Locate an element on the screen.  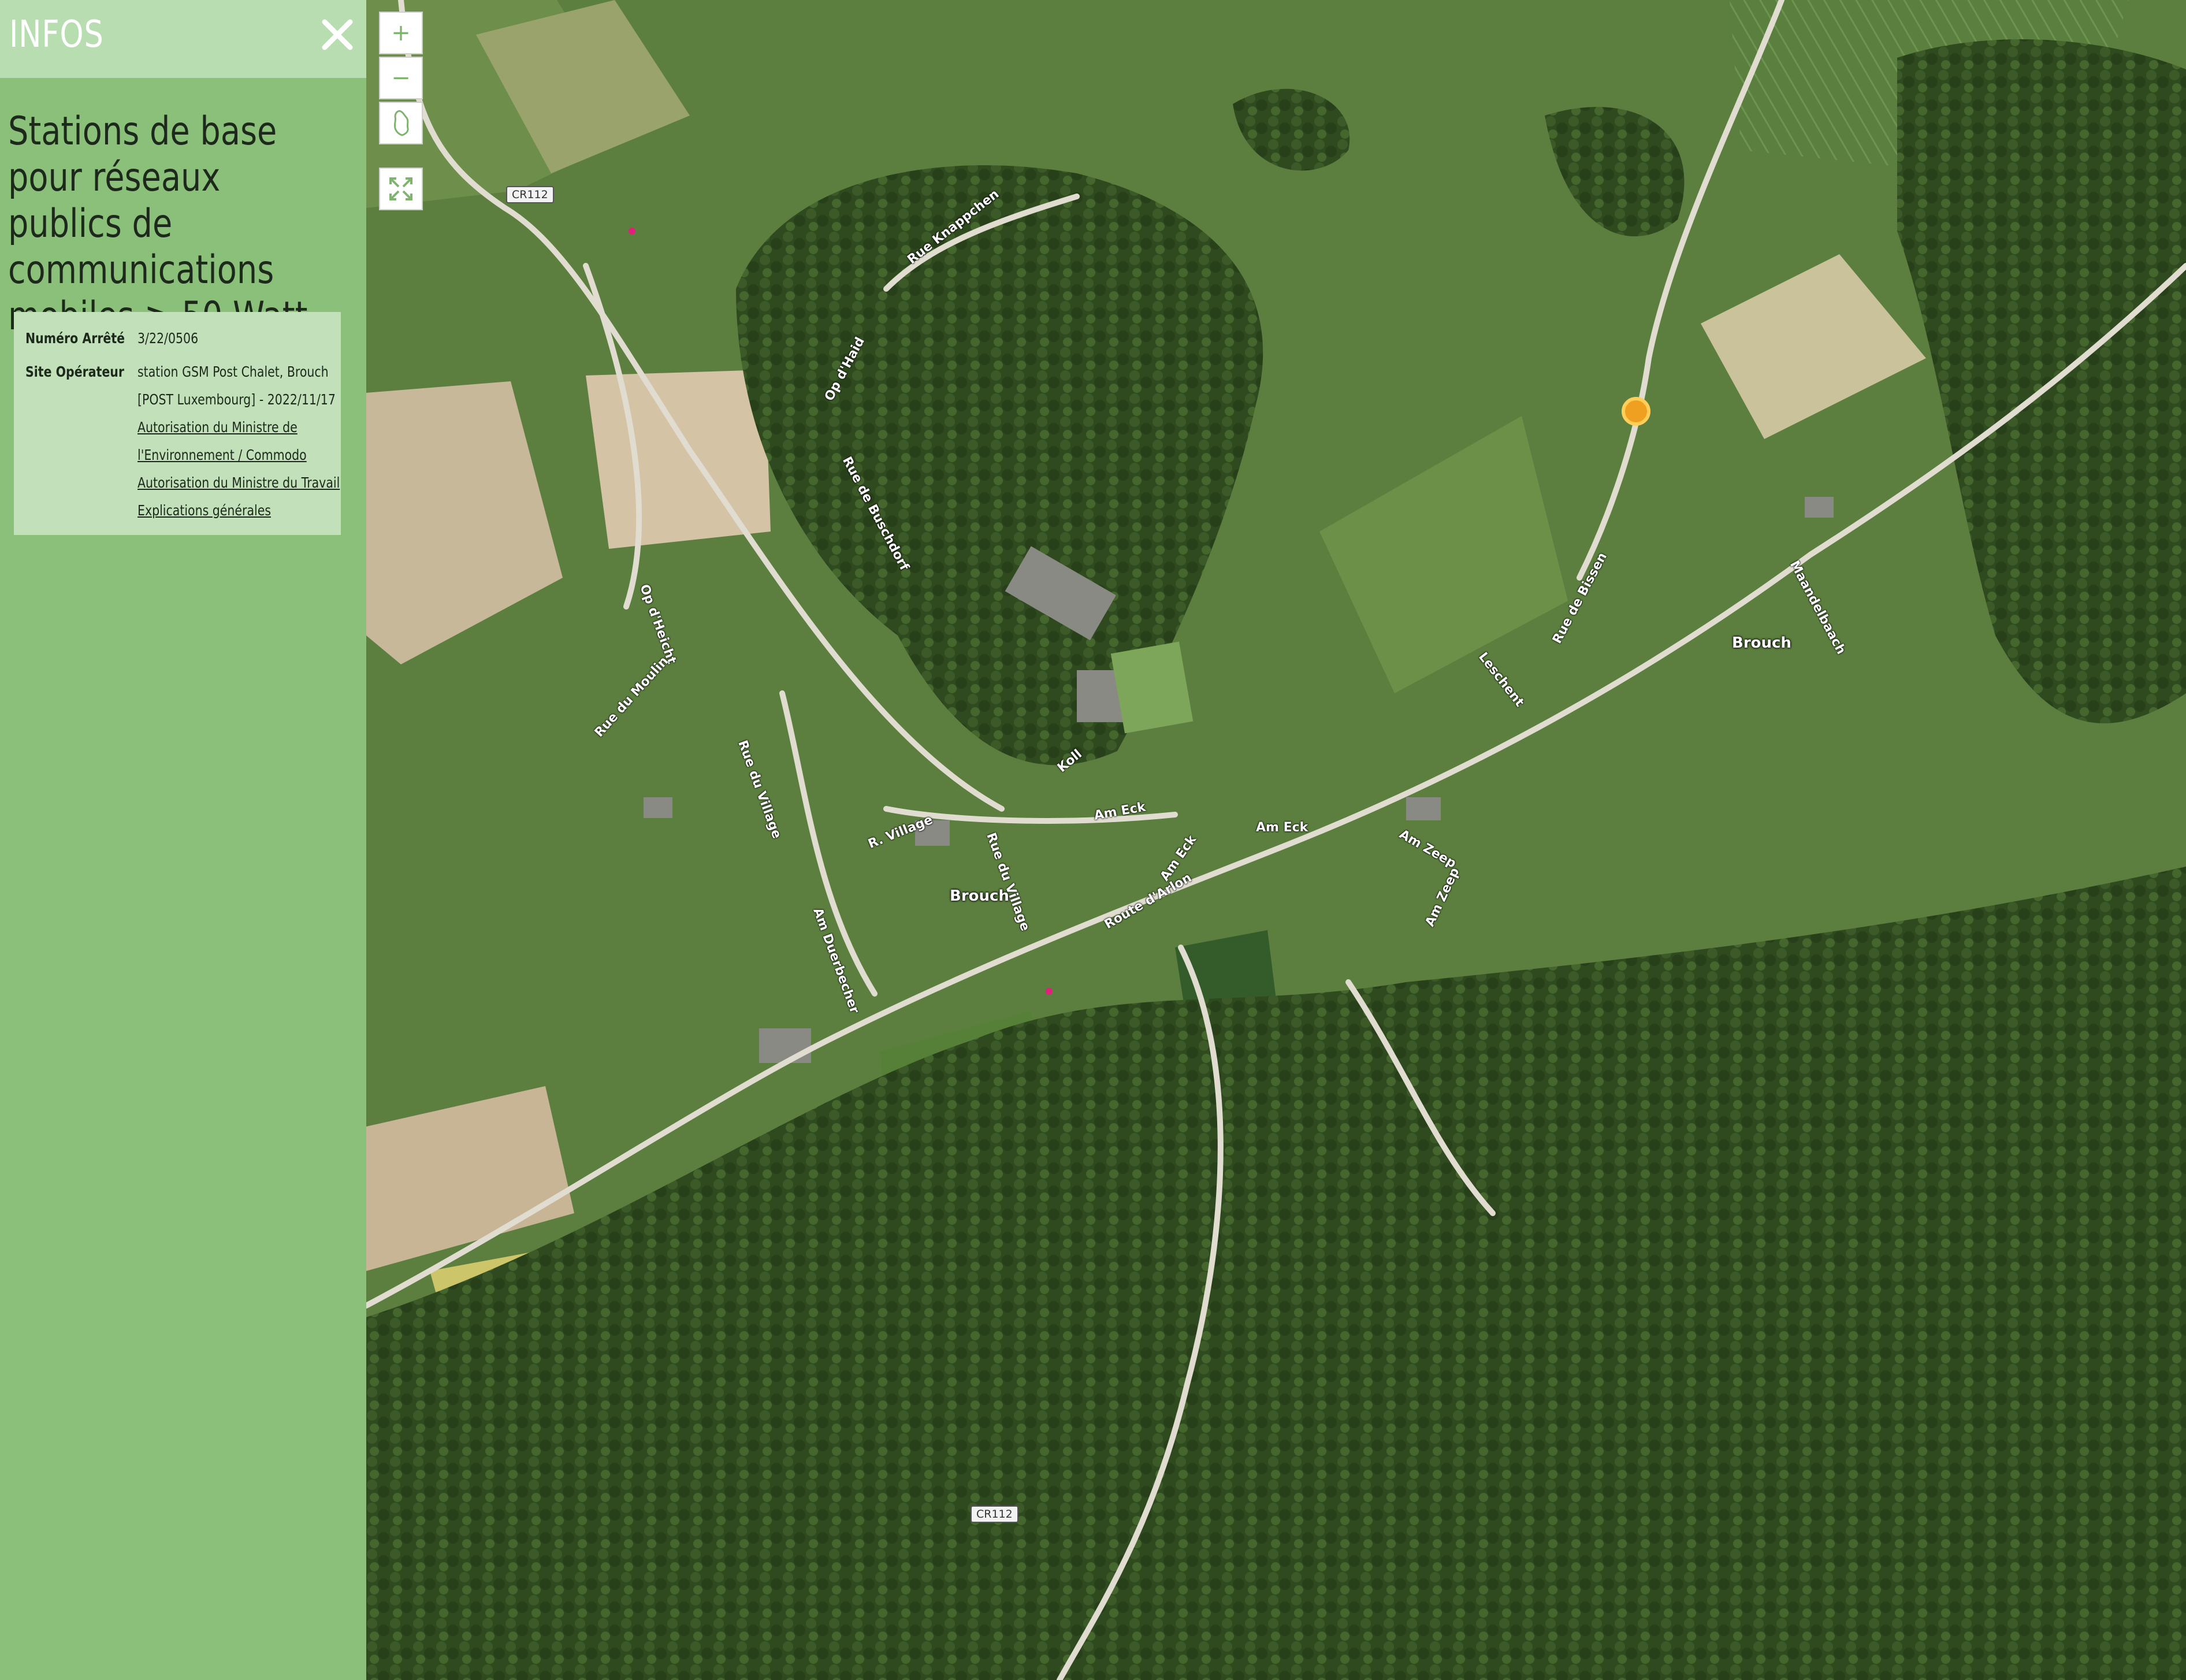
site-value-line1: station GSM Post Chalet, Brouch is located at coordinates (233, 371).